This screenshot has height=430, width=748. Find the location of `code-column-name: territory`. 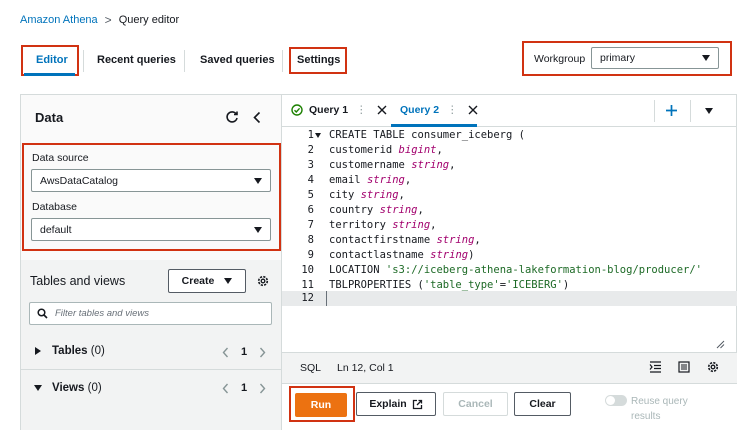

code-column-name: territory is located at coordinates (361, 225).